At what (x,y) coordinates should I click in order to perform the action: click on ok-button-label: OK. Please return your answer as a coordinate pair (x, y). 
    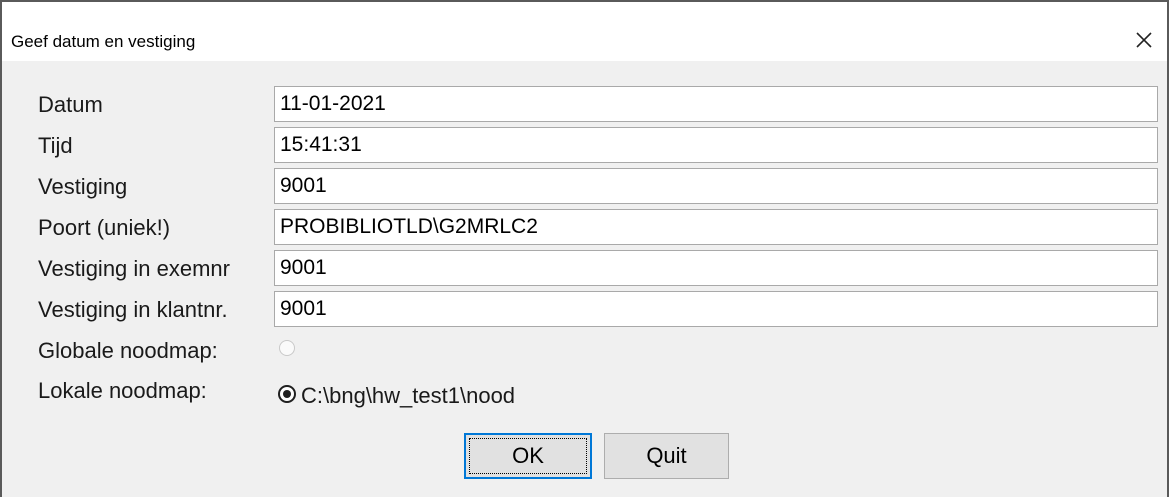
    Looking at the image, I should click on (528, 455).